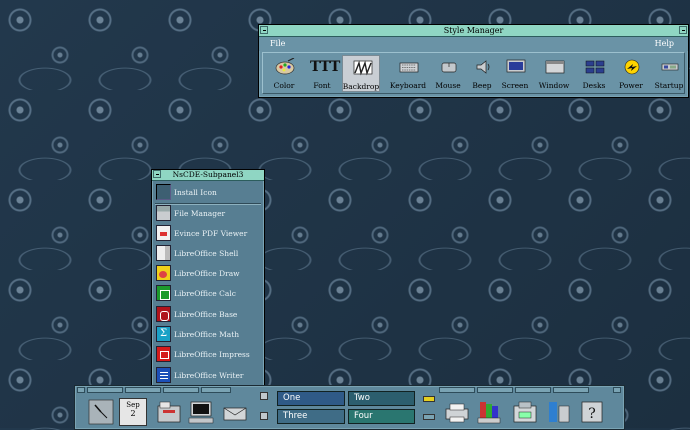 This screenshot has width=690, height=430. Describe the element at coordinates (473, 44) in the screenshot. I see `style-manager-menubar: File Help` at that location.